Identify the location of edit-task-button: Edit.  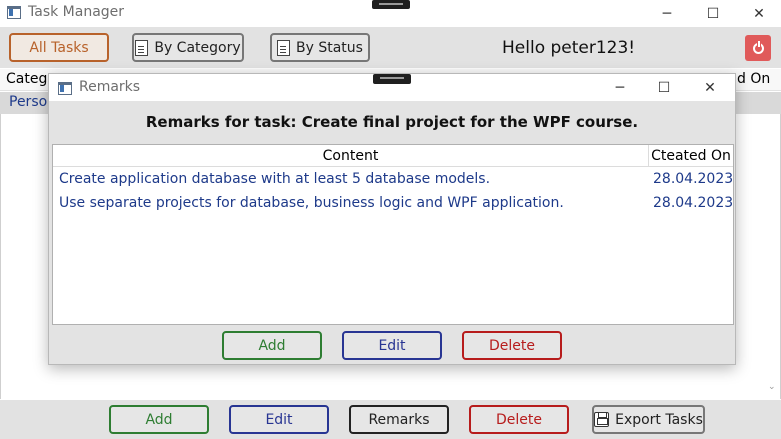
(279, 419).